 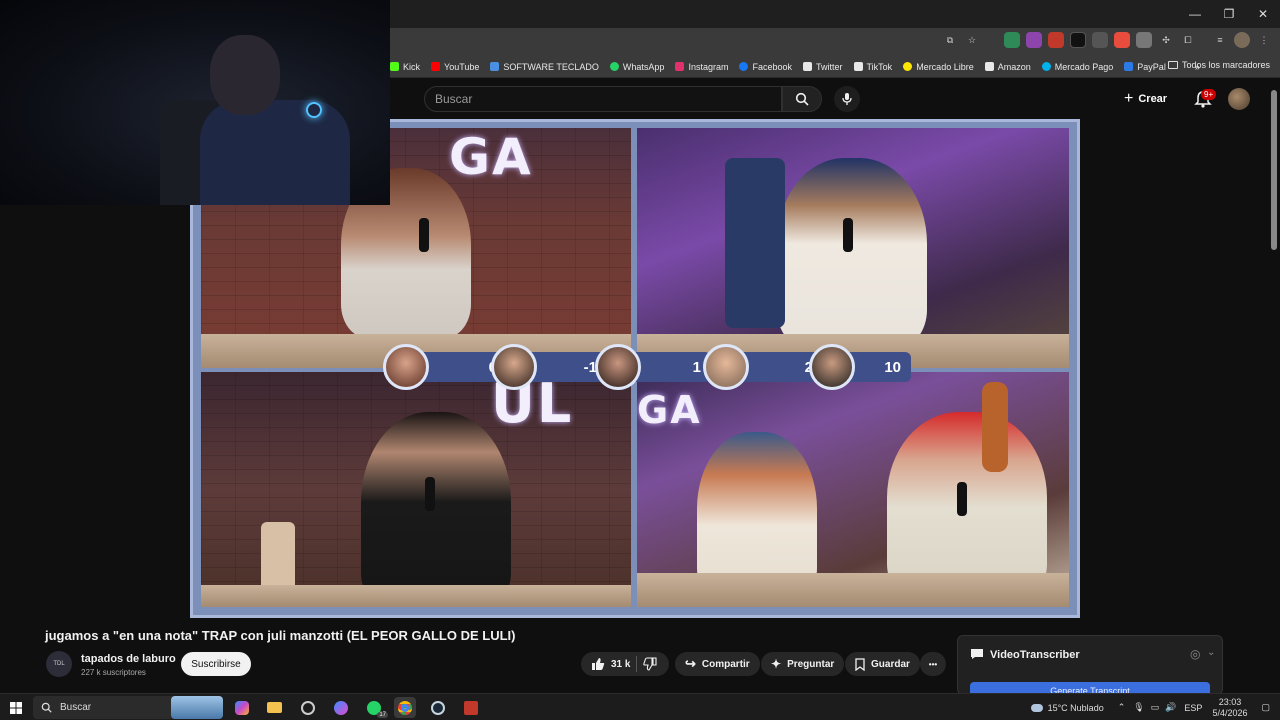 What do you see at coordinates (1274, 170) in the screenshot?
I see `page-scrollbar` at bounding box center [1274, 170].